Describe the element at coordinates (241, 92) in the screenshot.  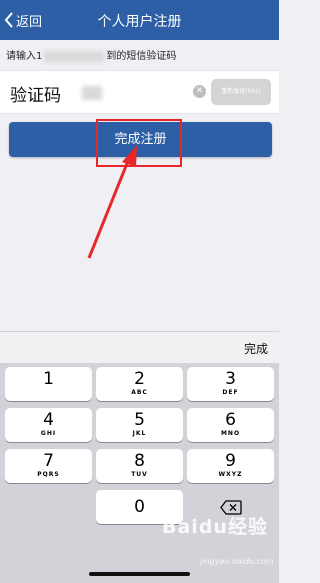
I see `resend-button: 重新发送(05s)` at that location.